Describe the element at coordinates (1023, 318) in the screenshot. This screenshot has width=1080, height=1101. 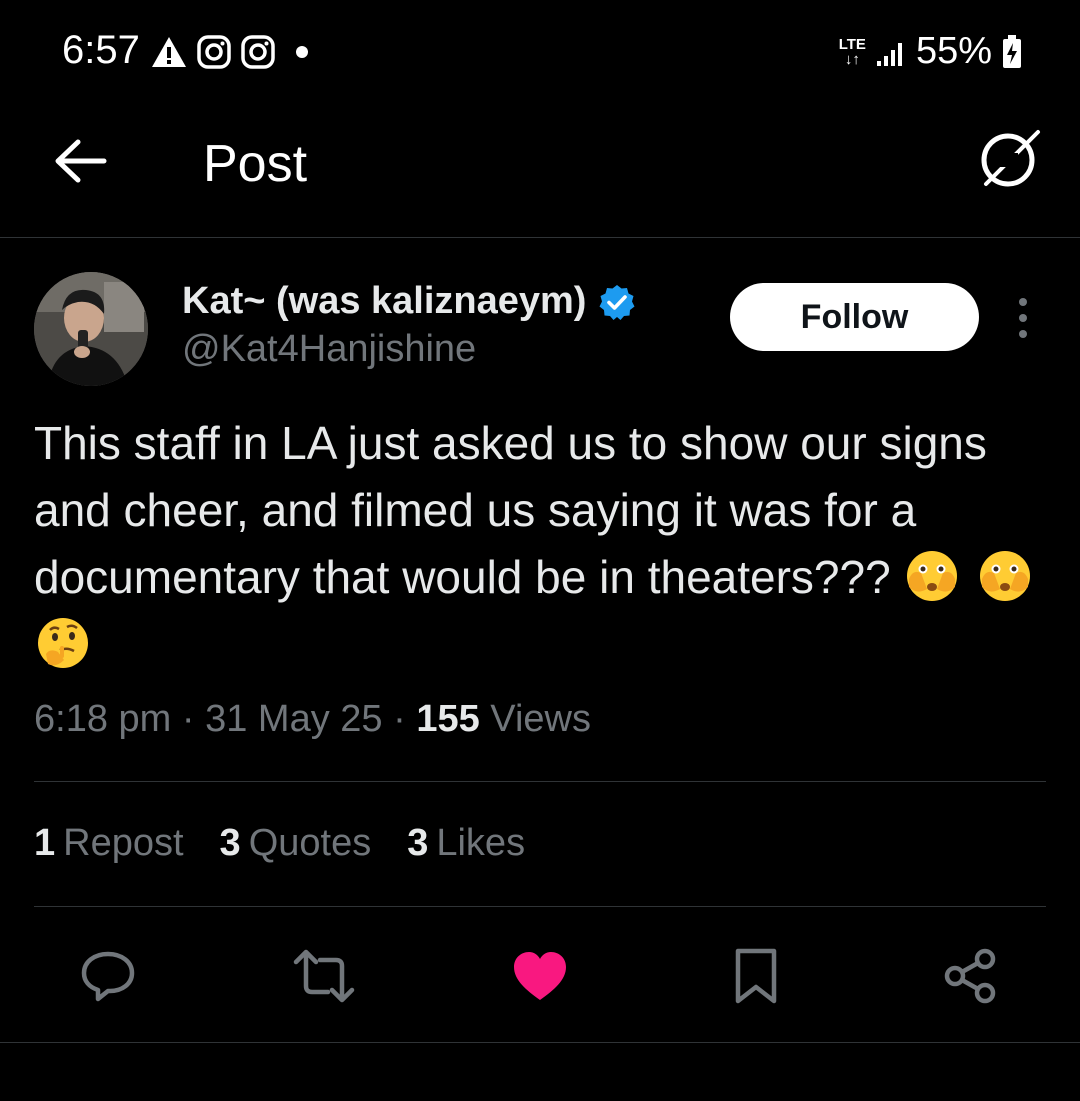
I see `more-options-icon` at that location.